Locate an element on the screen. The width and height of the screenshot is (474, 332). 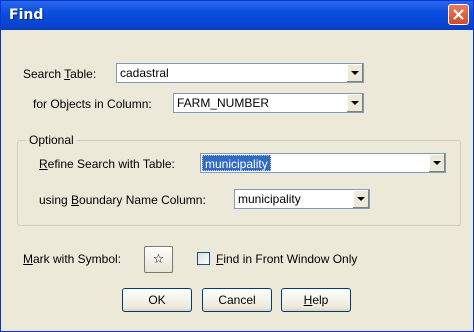
refine-table-value: municipality is located at coordinates (236, 163).